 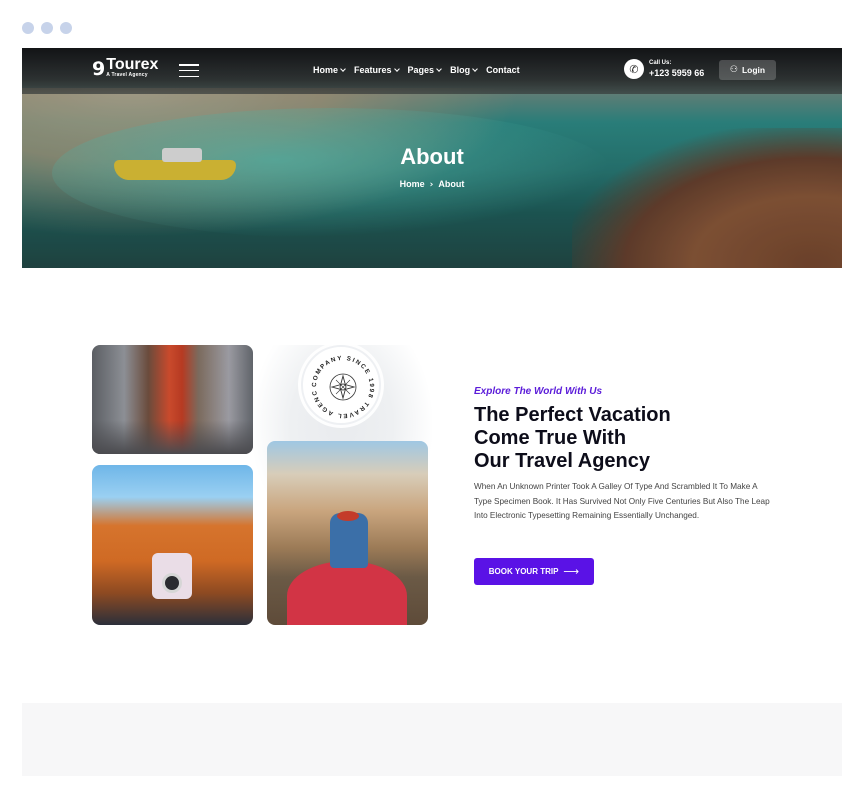 What do you see at coordinates (347, 533) in the screenshot?
I see `photo-kayak-river` at bounding box center [347, 533].